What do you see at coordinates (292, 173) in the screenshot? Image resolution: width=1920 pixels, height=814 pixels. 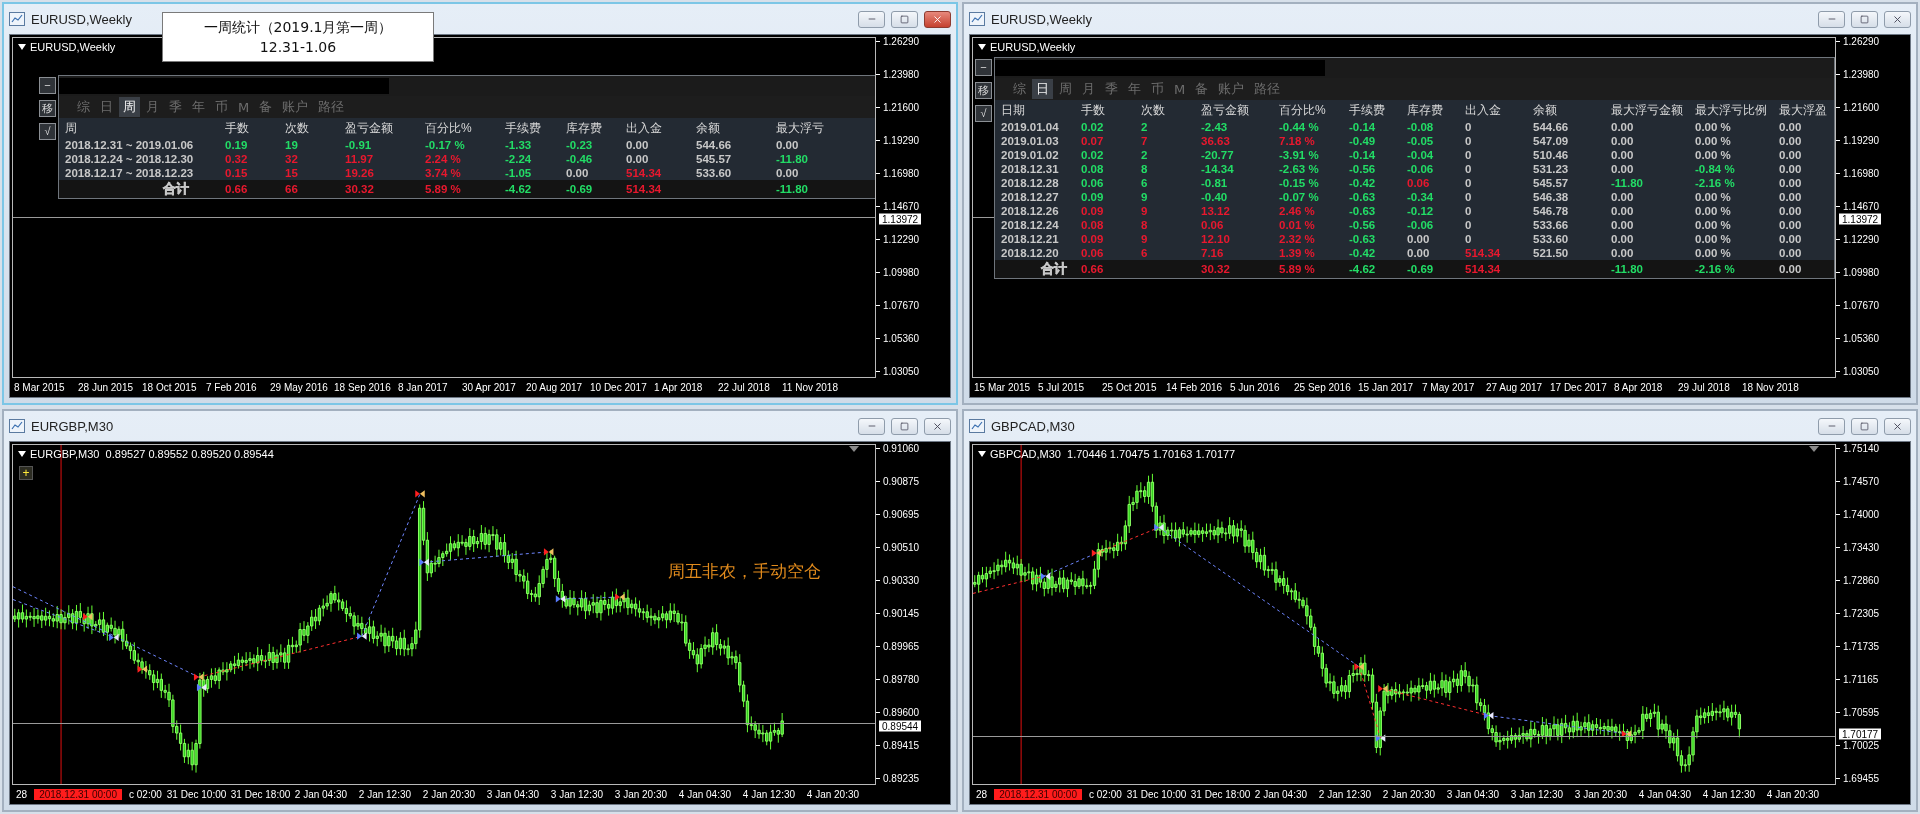 I see `table-cell-text: 15` at bounding box center [292, 173].